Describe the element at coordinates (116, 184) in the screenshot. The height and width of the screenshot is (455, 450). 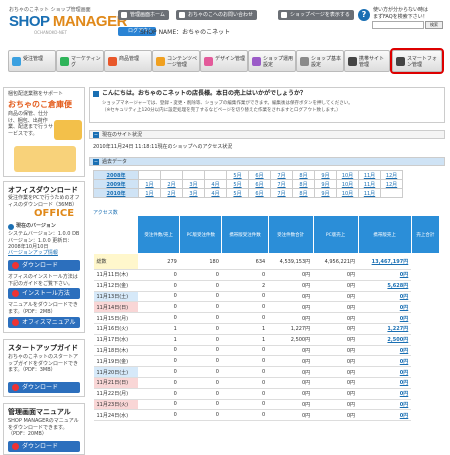
I see `year-link: 2009年` at that location.